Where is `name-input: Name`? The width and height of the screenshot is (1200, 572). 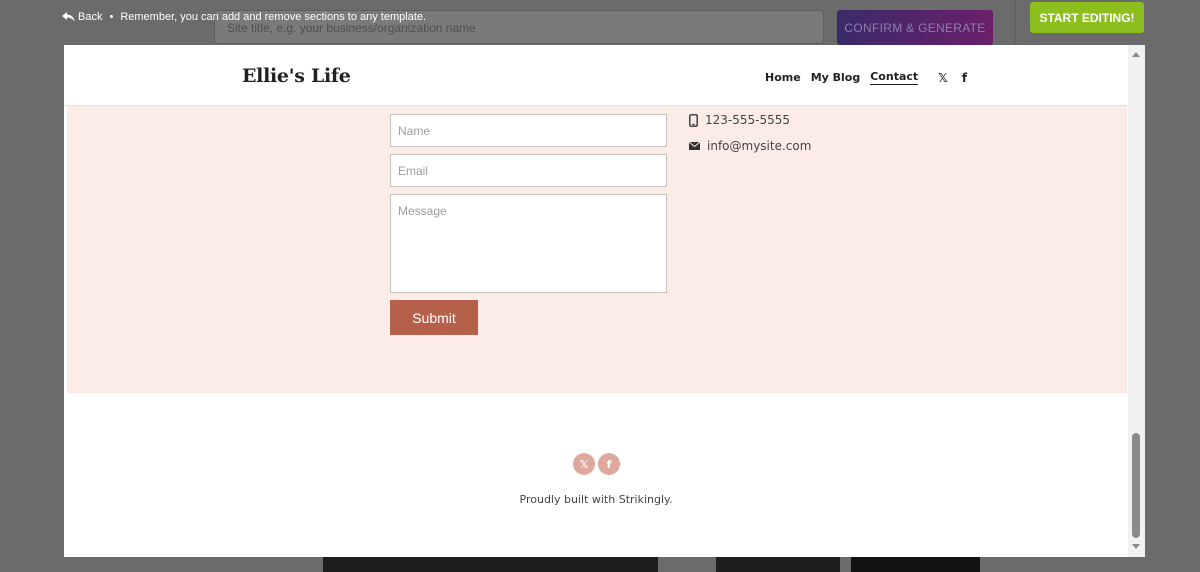 name-input: Name is located at coordinates (528, 130).